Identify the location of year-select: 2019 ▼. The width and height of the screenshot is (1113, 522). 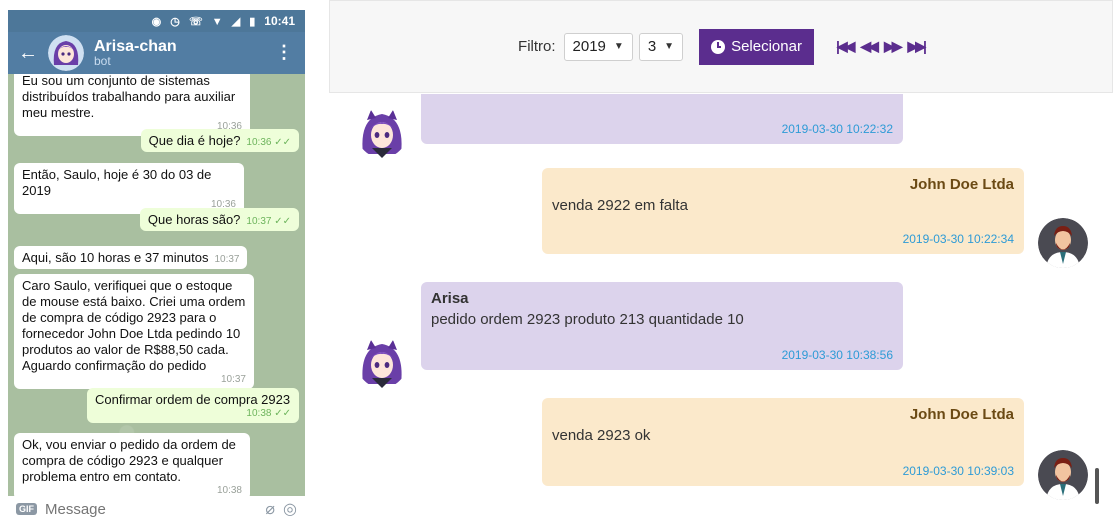
(598, 46).